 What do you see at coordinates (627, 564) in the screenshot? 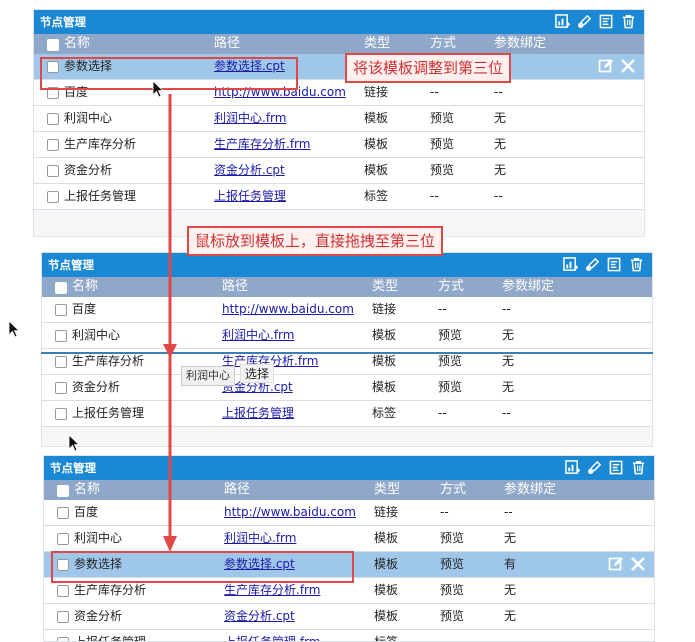
I see `row-actions` at bounding box center [627, 564].